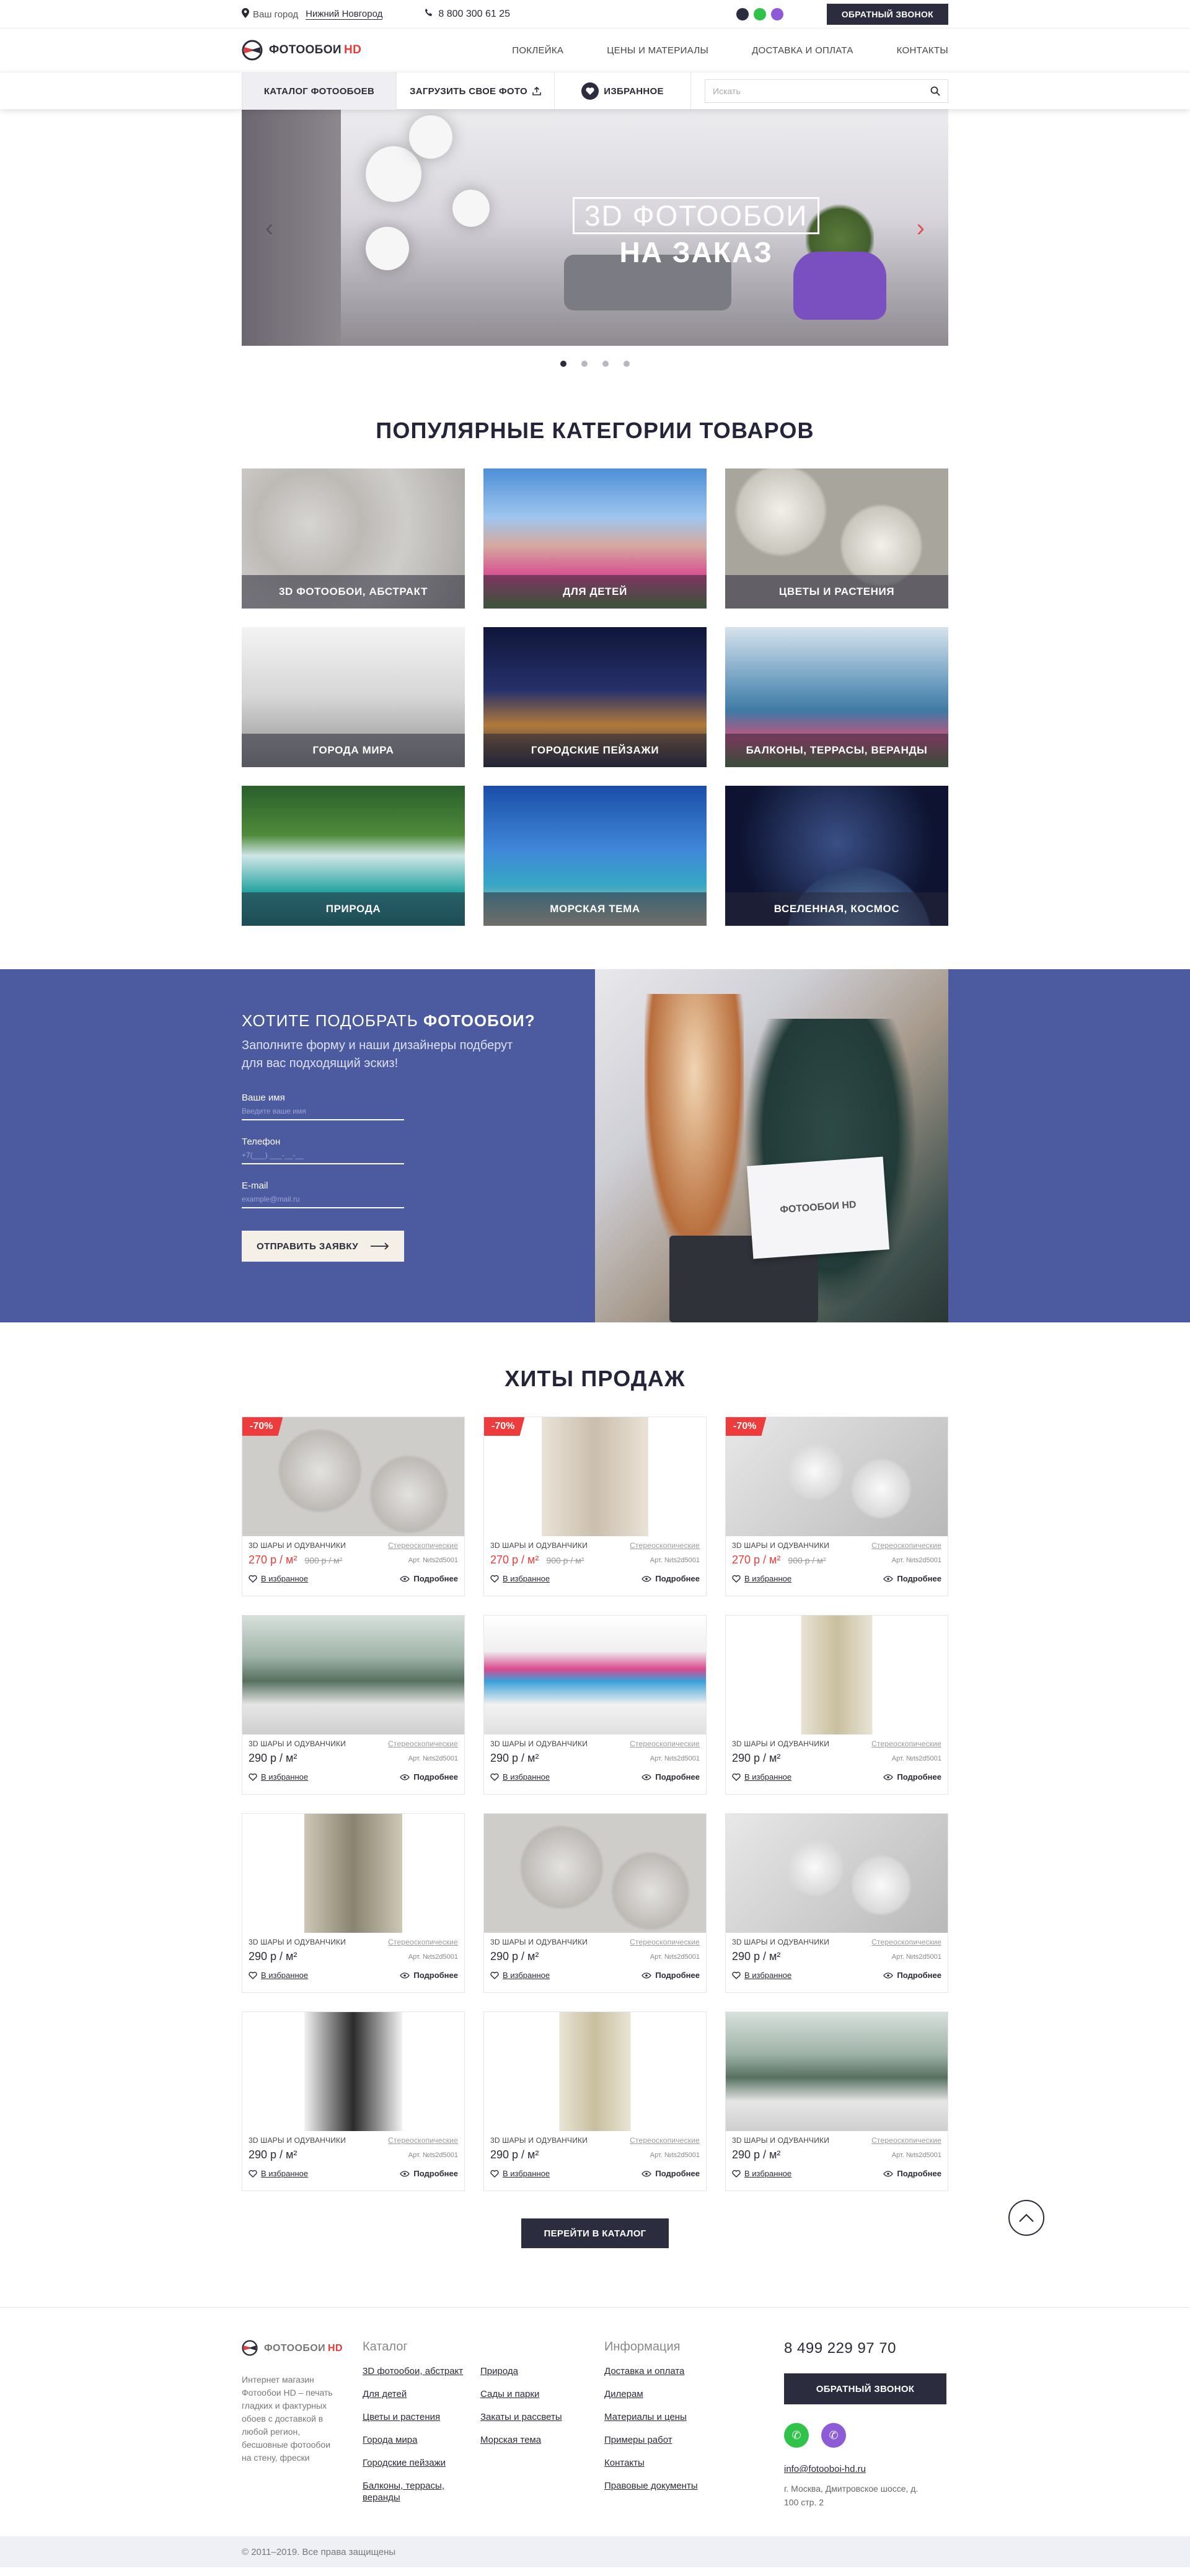 The width and height of the screenshot is (1190, 2576). What do you see at coordinates (421, 2417) in the screenshot?
I see `footer-link: Цветы и растения` at bounding box center [421, 2417].